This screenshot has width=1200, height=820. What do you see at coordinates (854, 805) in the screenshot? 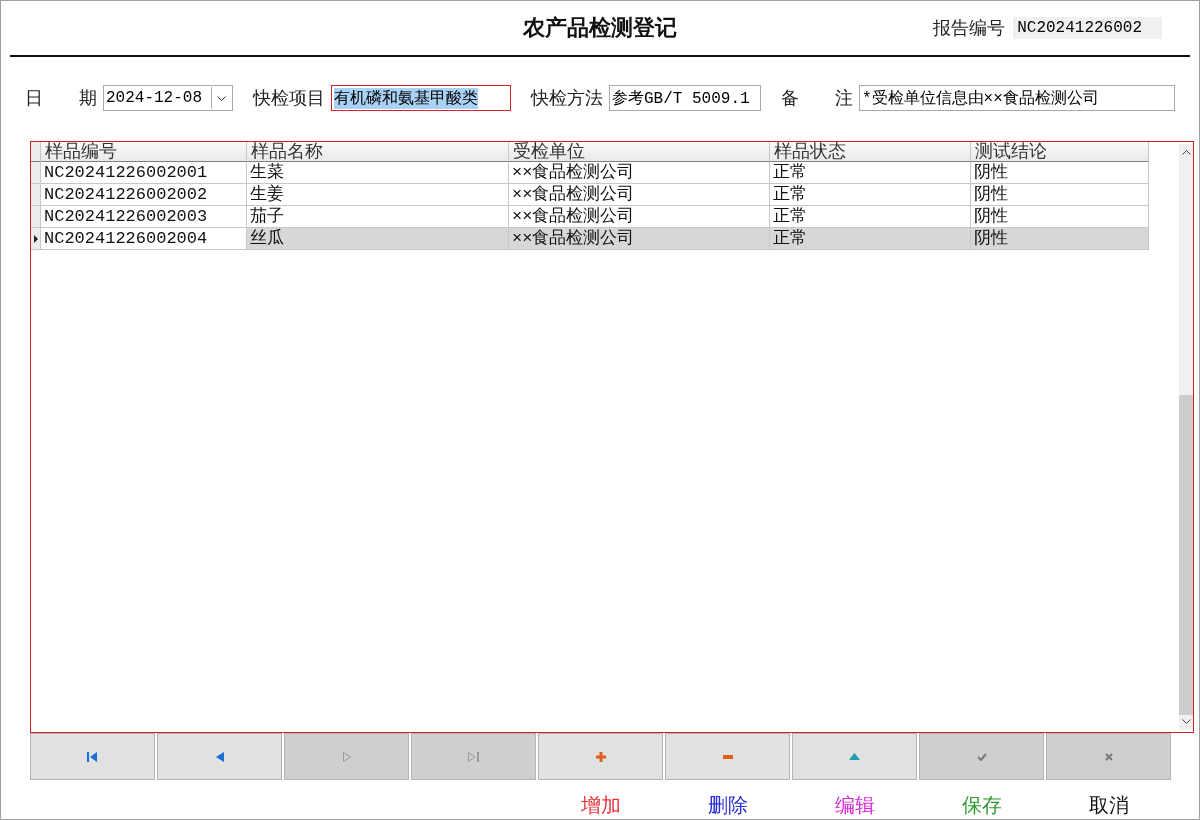
I see `action-label: 编辑` at bounding box center [854, 805].